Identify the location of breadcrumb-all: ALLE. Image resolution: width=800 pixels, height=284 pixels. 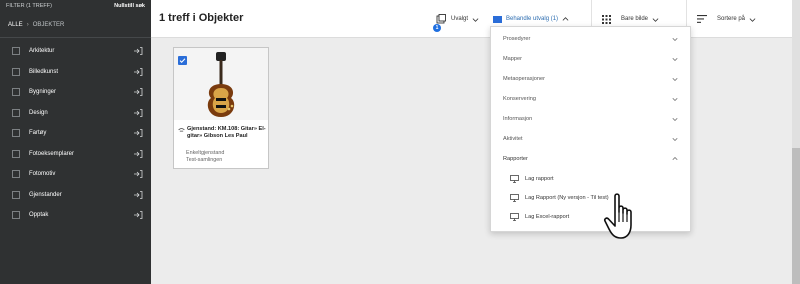
(15, 25).